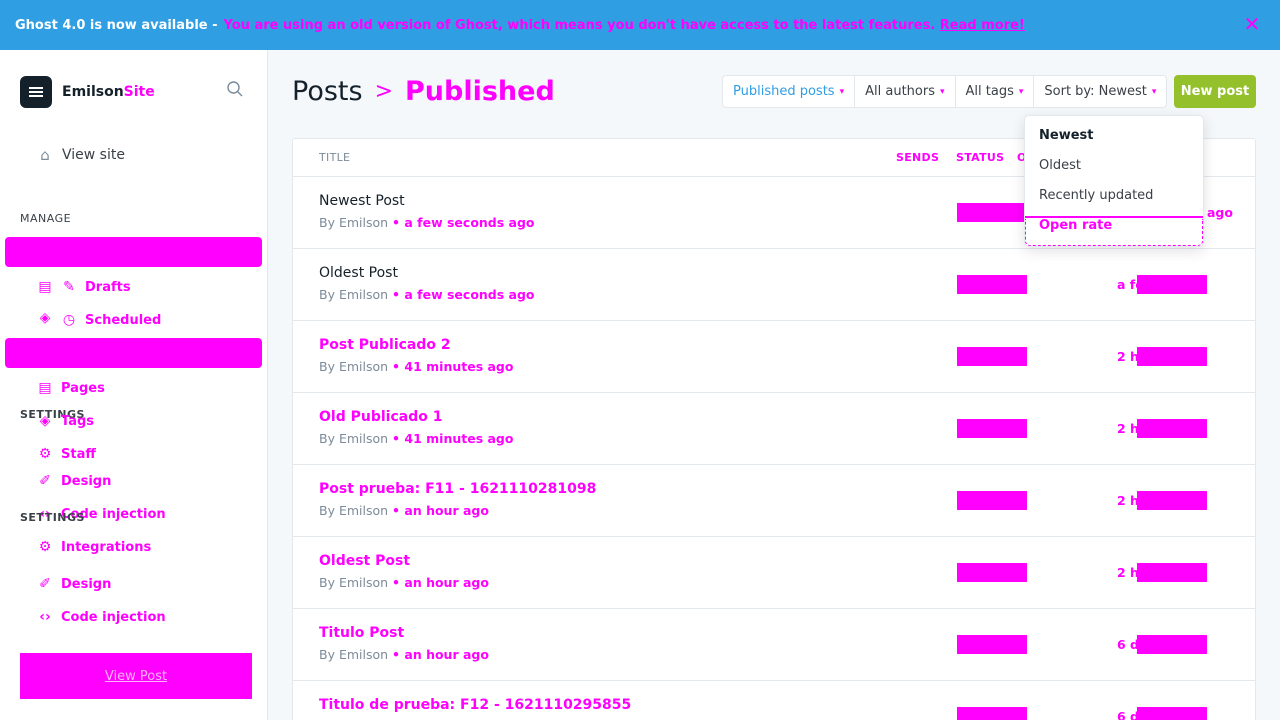 This screenshot has height=720, width=1280. I want to click on post-title: Titulo de prueba: F12 - 1621110295855, so click(475, 705).